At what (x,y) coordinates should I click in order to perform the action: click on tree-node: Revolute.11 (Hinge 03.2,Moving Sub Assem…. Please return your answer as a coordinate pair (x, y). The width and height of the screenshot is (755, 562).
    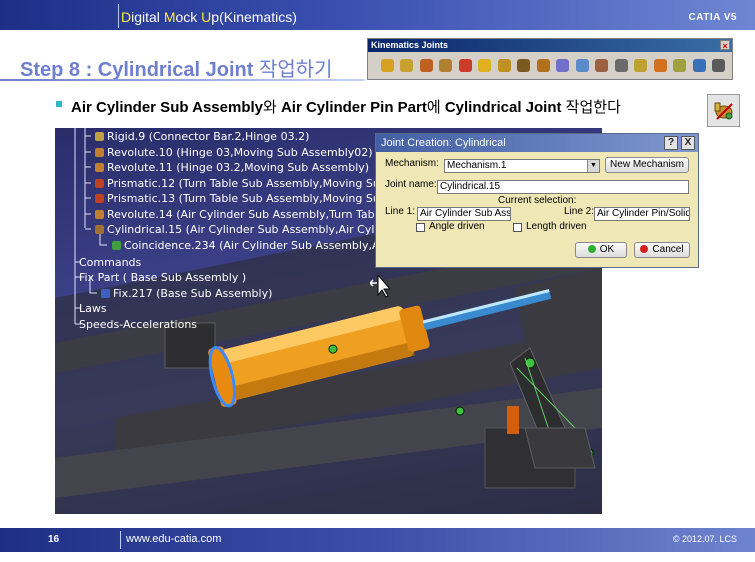
    Looking at the image, I should click on (232, 168).